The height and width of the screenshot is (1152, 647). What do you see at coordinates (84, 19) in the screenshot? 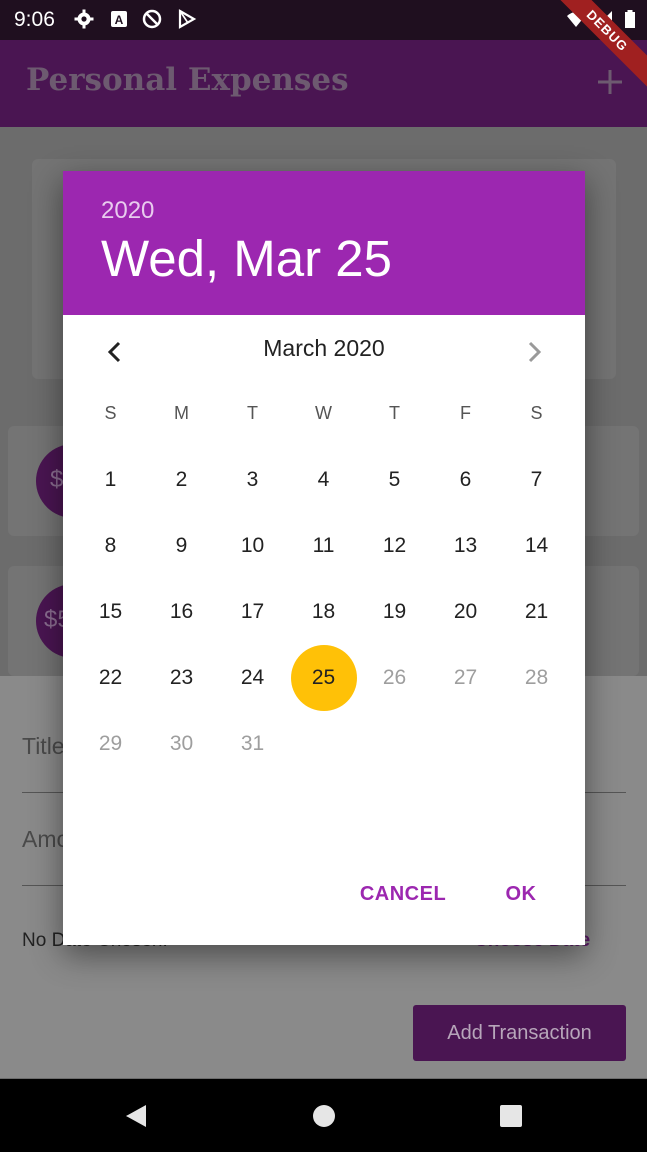
I see `gear-icon` at bounding box center [84, 19].